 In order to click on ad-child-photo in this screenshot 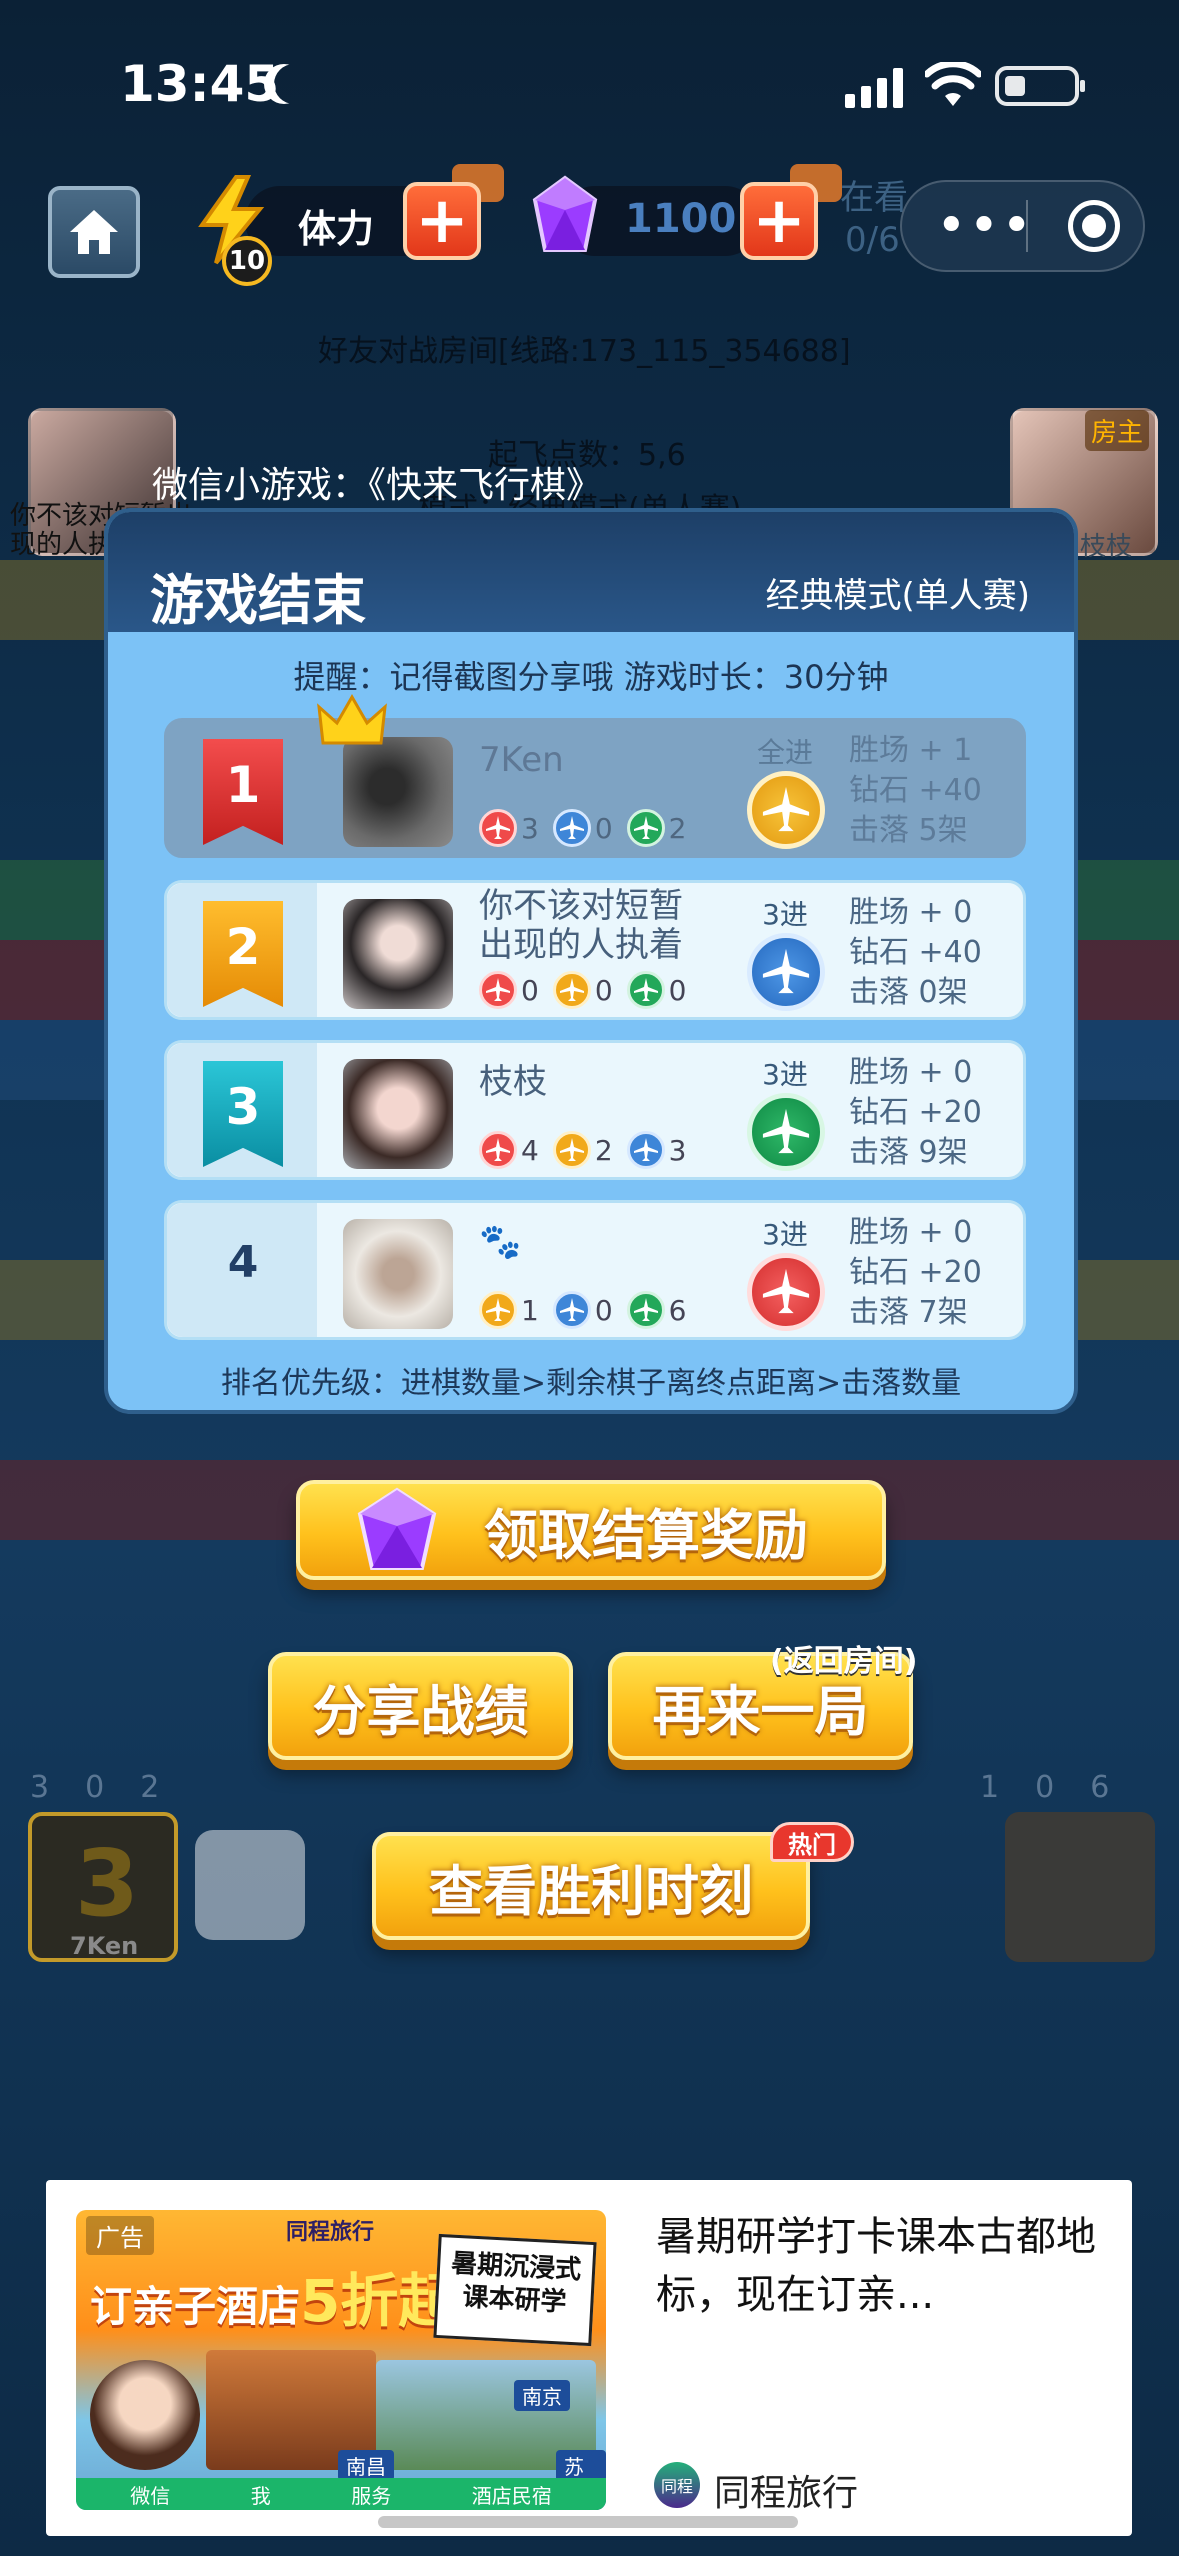, I will do `click(145, 2415)`.